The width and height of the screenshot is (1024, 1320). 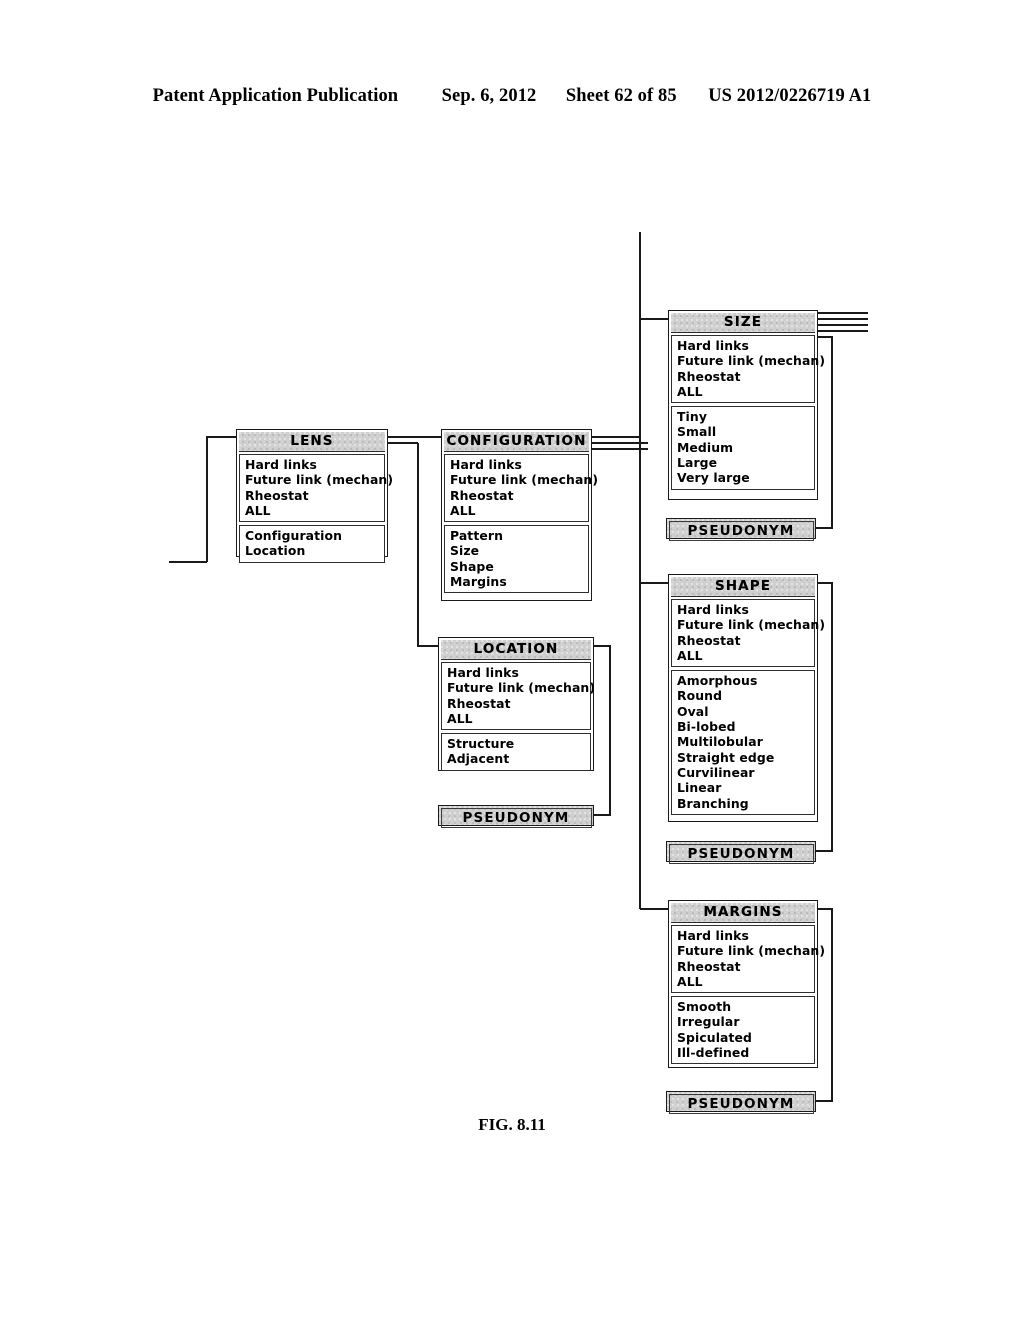 I want to click on list-item: Irregular, so click(x=708, y=1022).